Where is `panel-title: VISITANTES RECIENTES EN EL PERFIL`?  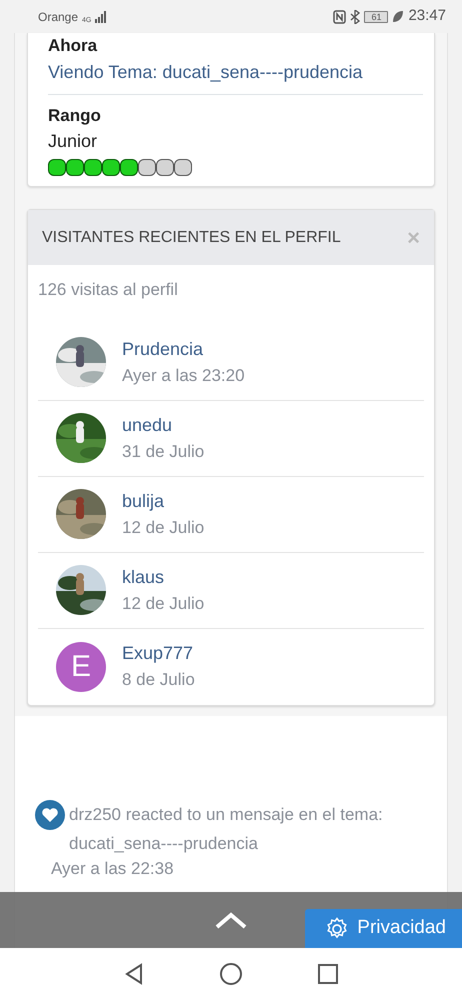 panel-title: VISITANTES RECIENTES EN EL PERFIL is located at coordinates (191, 238).